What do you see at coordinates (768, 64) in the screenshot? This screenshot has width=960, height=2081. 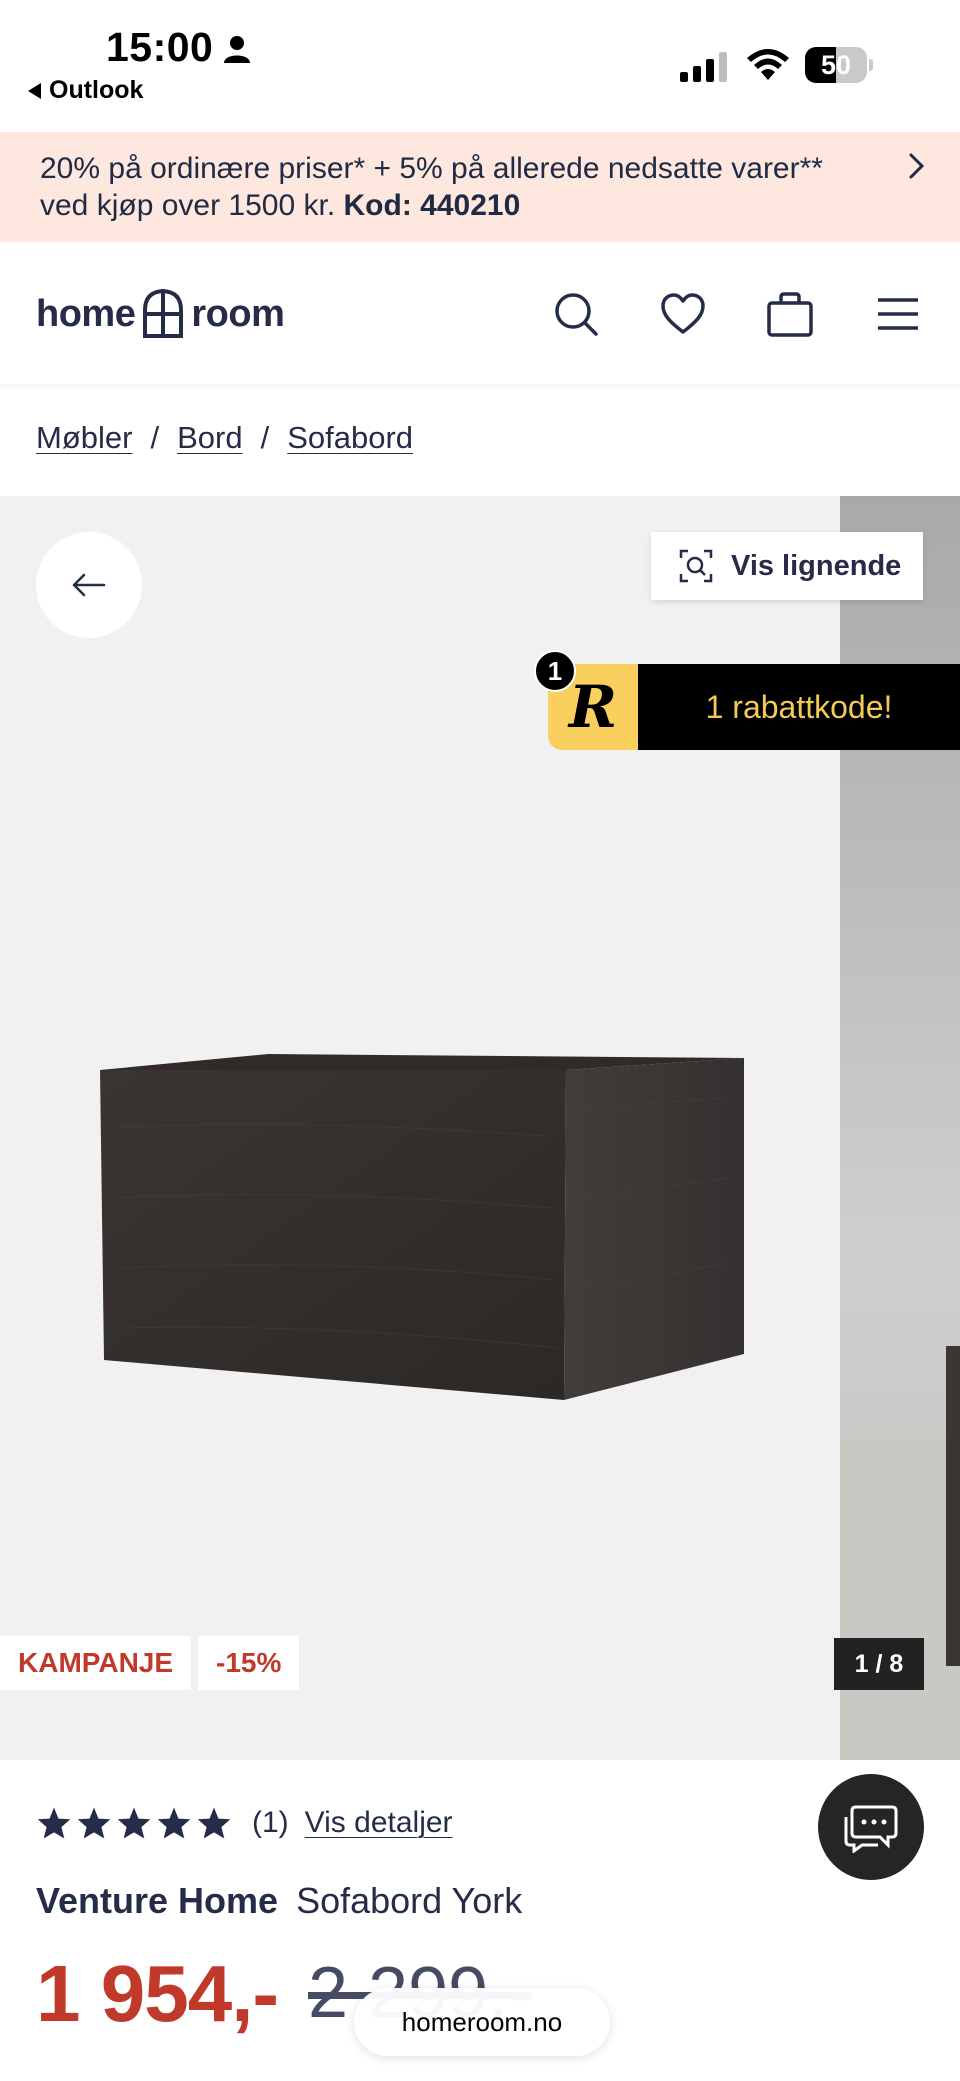 I see `wifi-icon` at bounding box center [768, 64].